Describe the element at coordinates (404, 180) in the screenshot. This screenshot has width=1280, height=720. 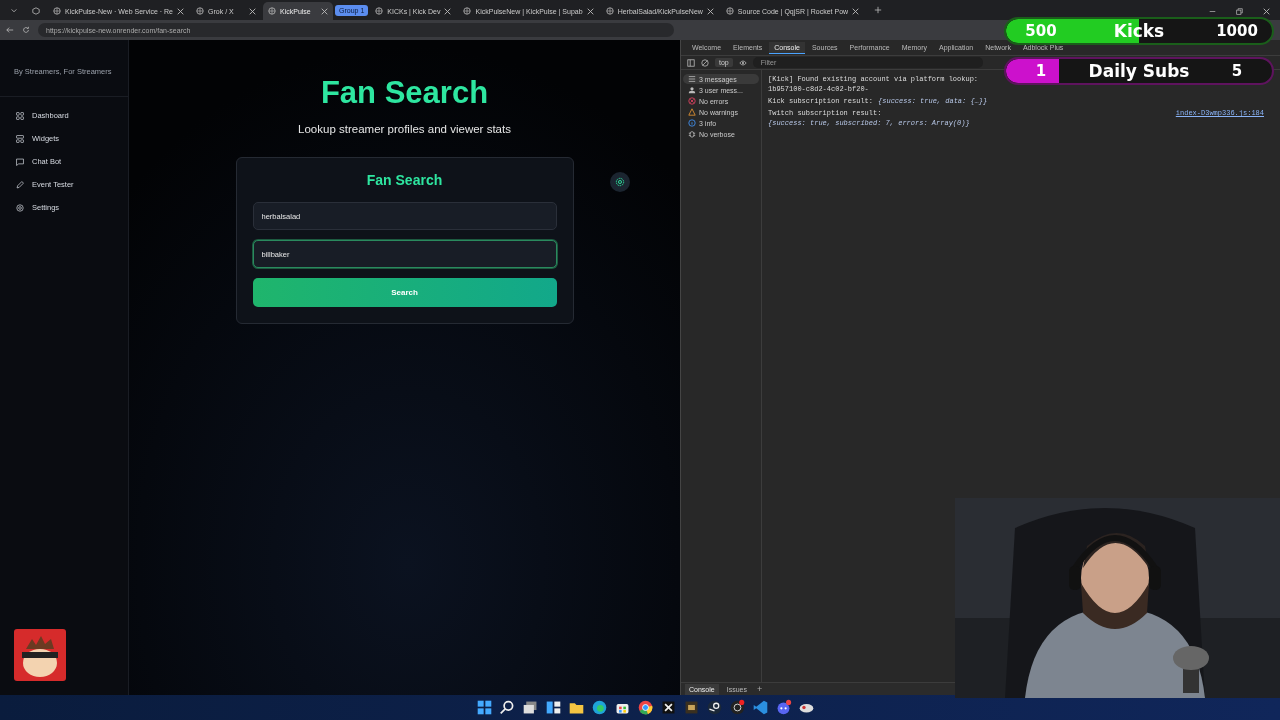
I see `card-title: Fan Search` at that location.